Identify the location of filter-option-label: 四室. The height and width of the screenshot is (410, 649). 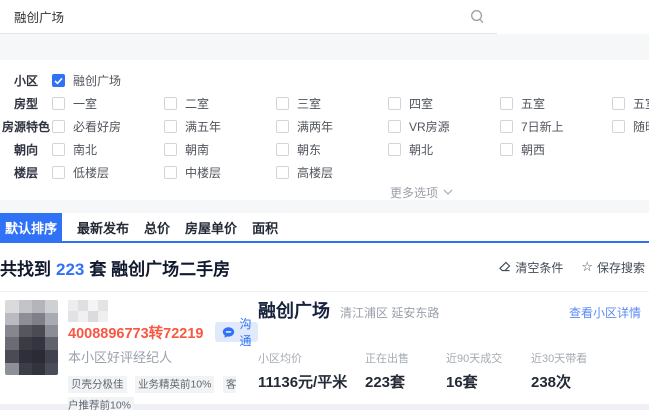
(421, 104).